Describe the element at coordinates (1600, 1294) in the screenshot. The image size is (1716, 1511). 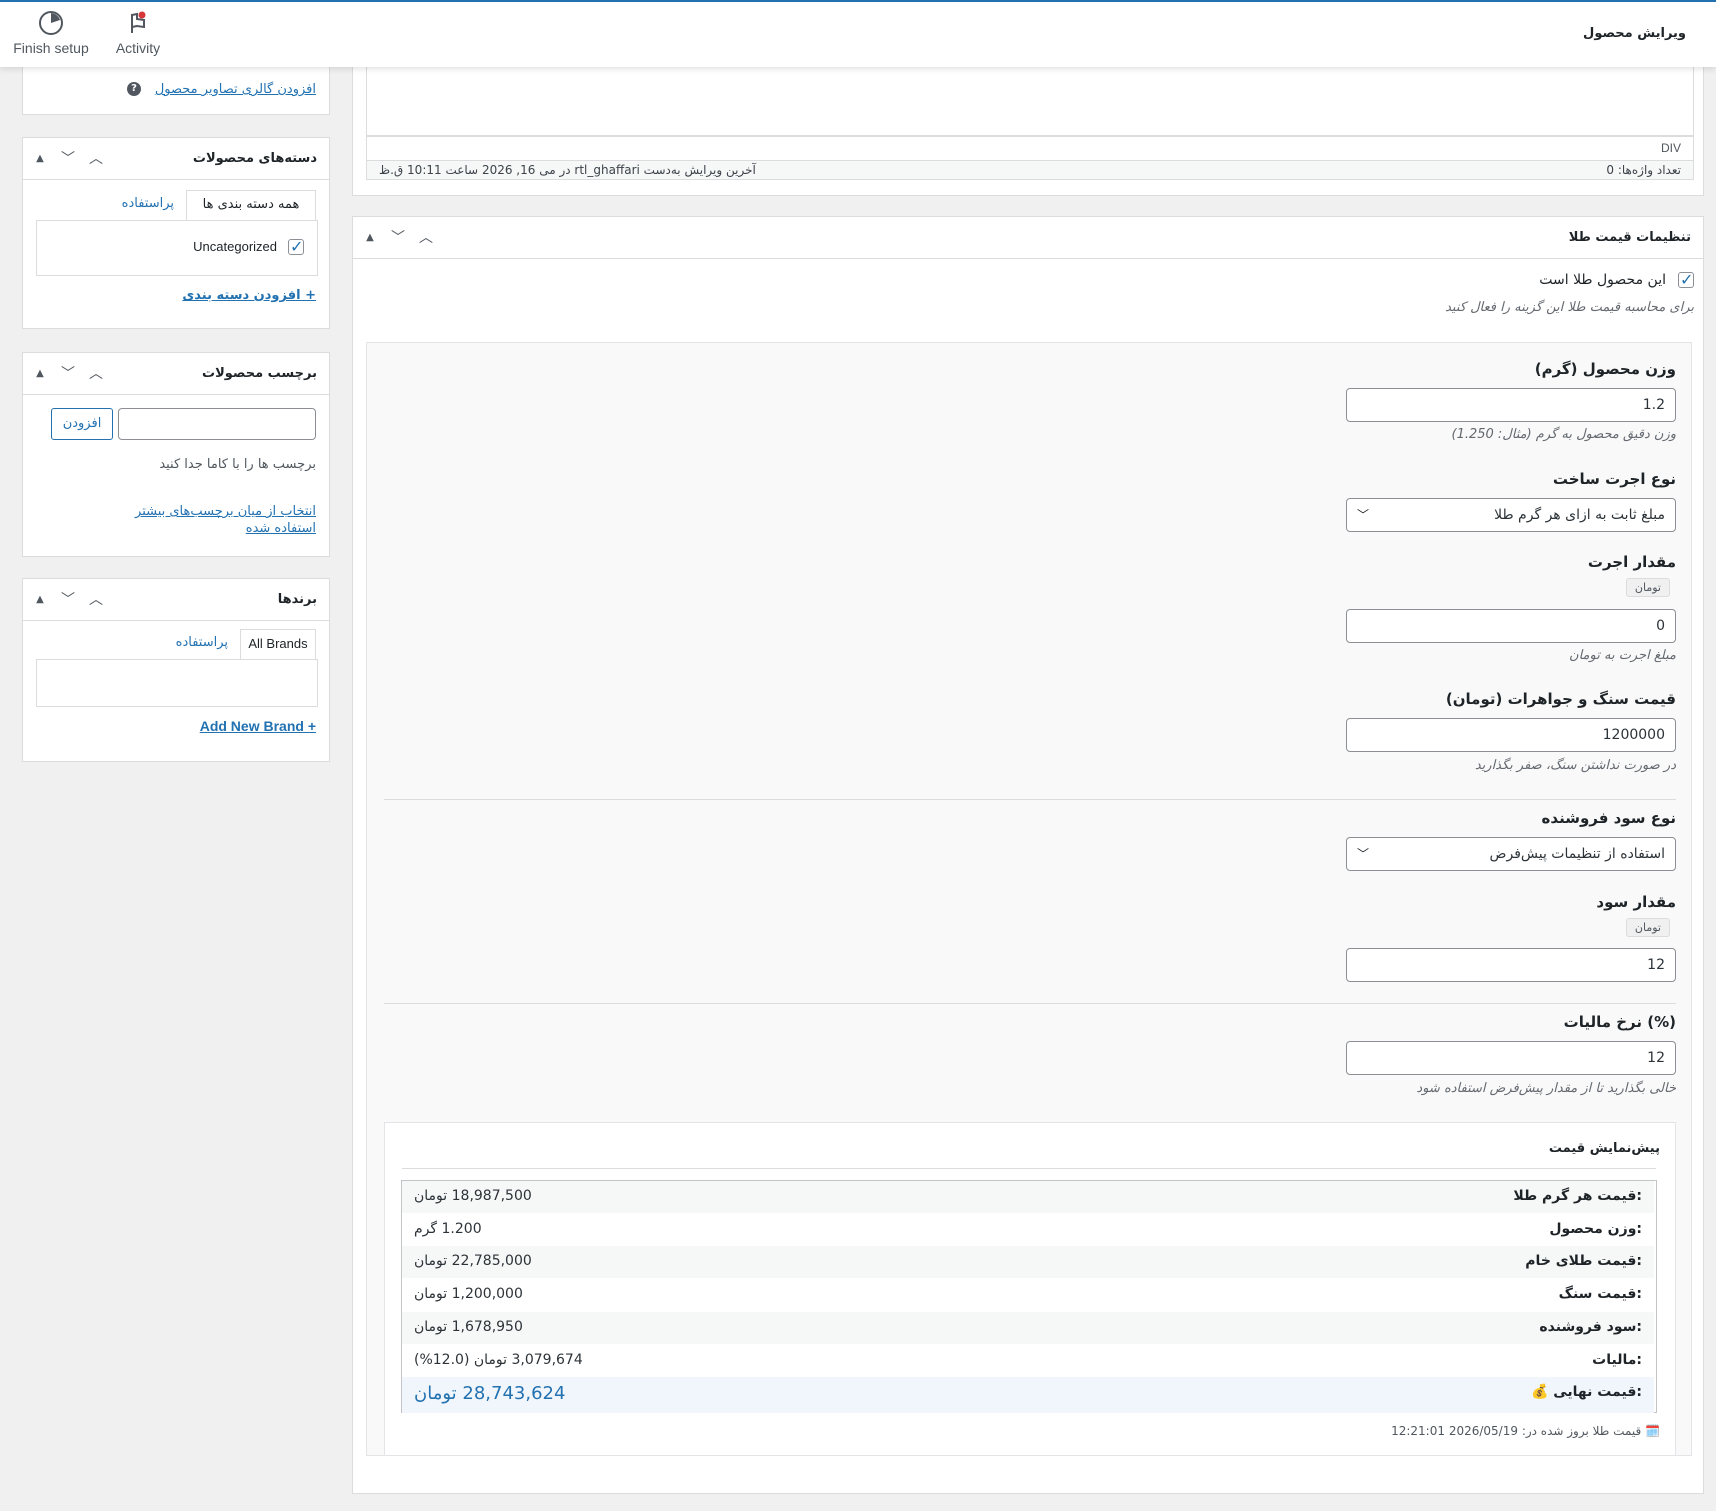
I see `row-label: قیمت سنگ:` at that location.